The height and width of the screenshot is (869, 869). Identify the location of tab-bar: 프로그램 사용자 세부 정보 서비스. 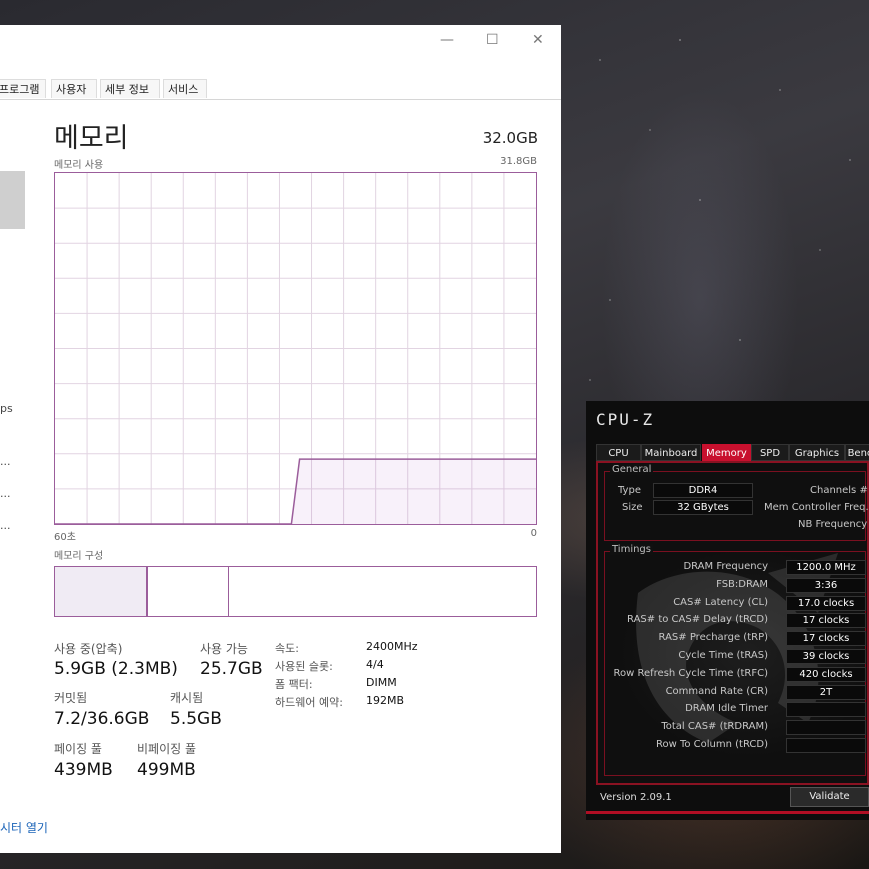
(280, 89).